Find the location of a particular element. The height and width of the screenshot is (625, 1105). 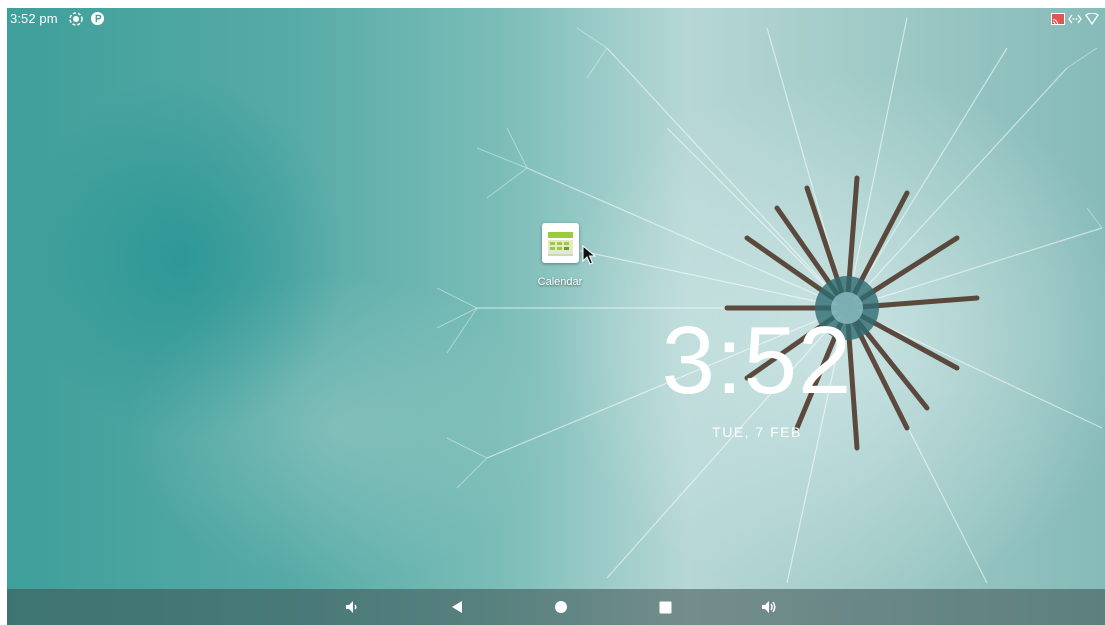

clock-time: 3:52 is located at coordinates (757, 360).